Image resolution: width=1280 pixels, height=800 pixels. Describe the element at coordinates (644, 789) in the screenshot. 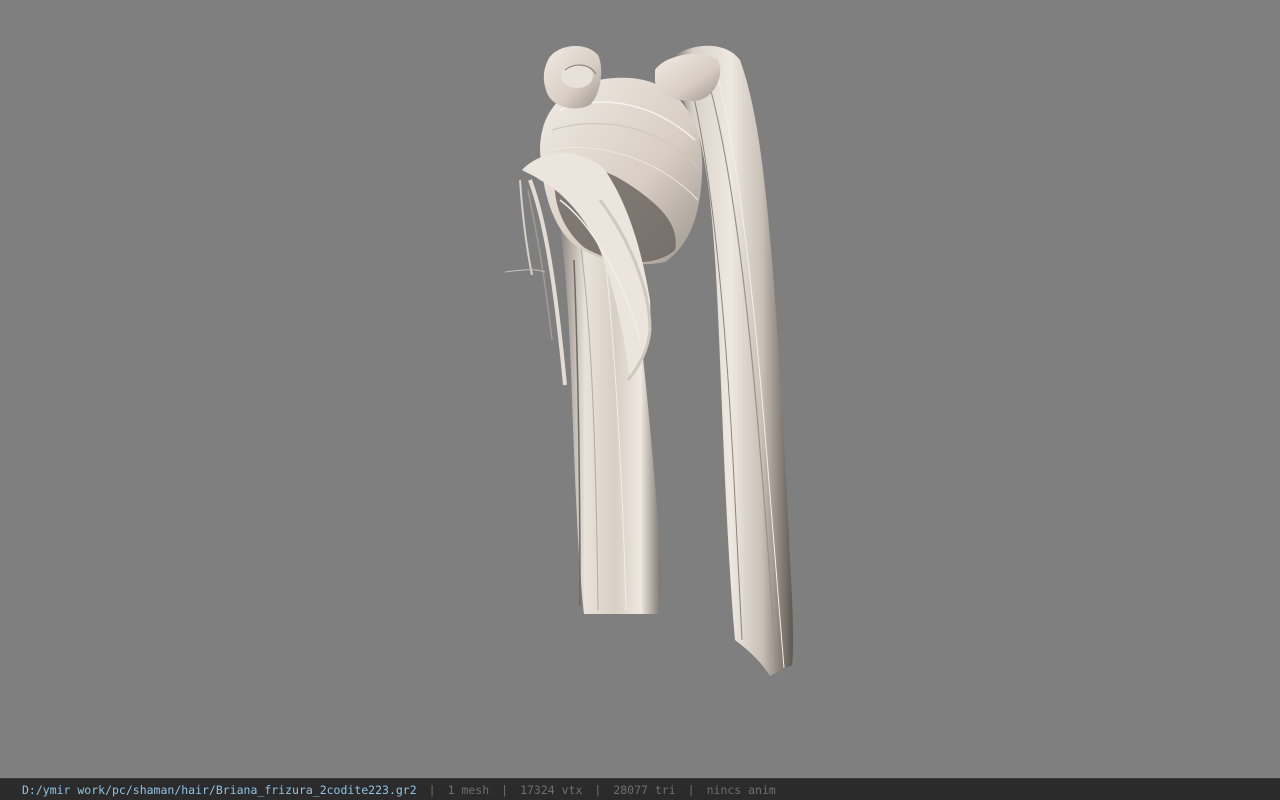

I see `triangle-count-text: 28077 tri` at that location.